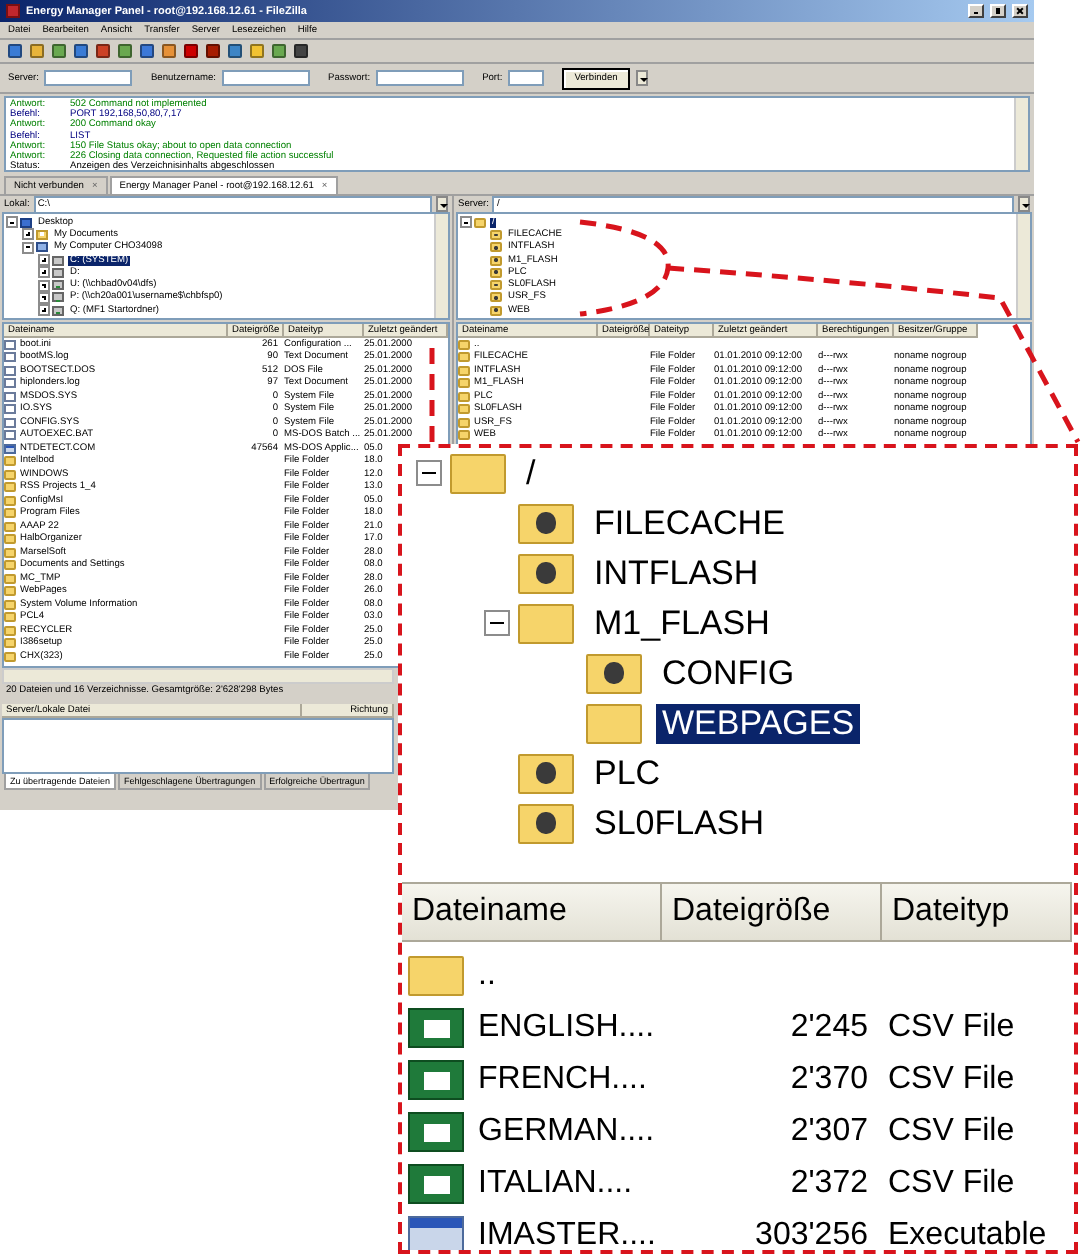 Image resolution: width=1082 pixels, height=1258 pixels. I want to click on tree-item: WEBPAGES, so click(758, 723).